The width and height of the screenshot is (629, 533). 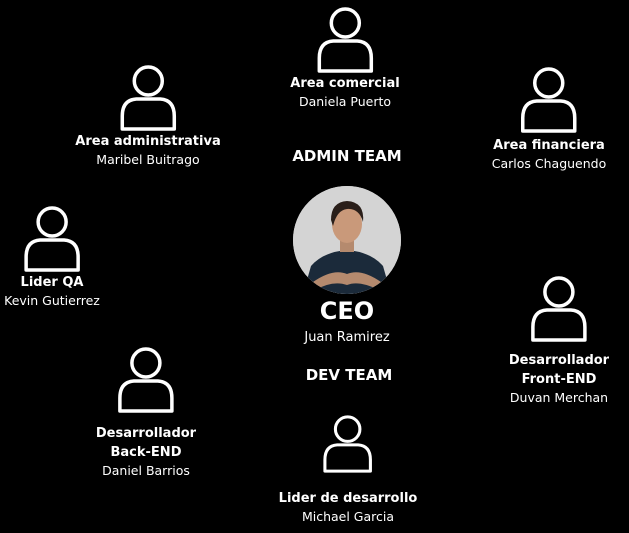 What do you see at coordinates (345, 101) in the screenshot?
I see `member-name: Daniela Puerto` at bounding box center [345, 101].